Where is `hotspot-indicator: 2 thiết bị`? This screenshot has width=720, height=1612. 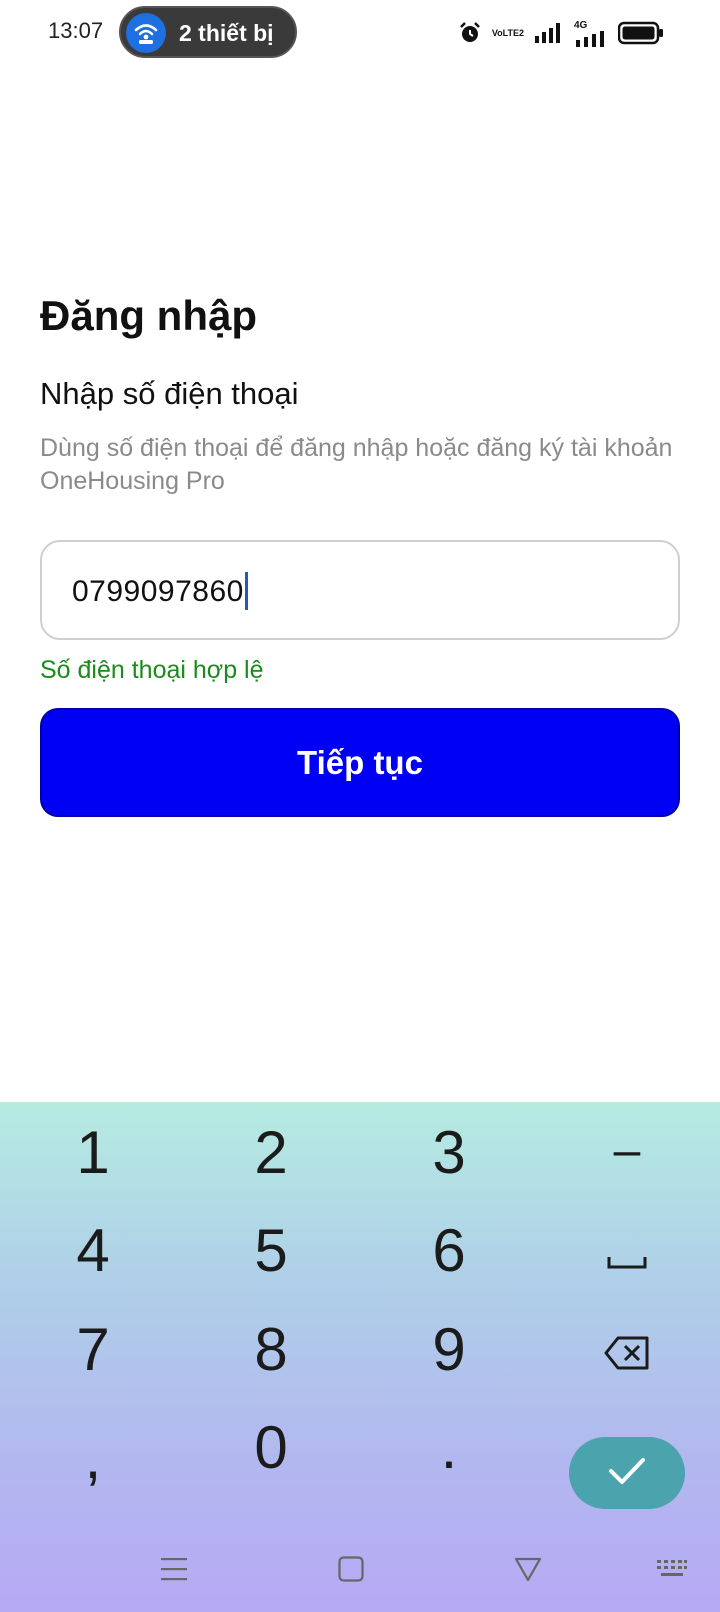 hotspot-indicator: 2 thiết bị is located at coordinates (208, 32).